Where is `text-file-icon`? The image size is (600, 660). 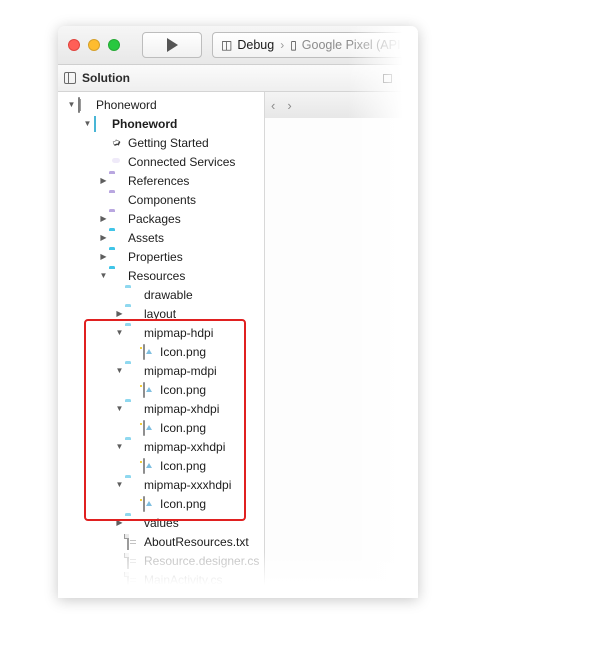
text-file-icon is located at coordinates (132, 541).